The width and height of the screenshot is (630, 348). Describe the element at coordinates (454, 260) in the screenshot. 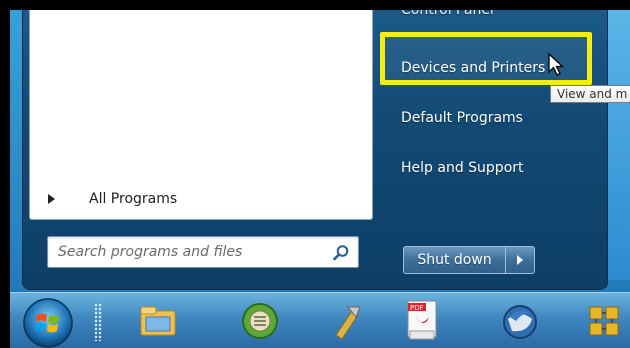

I see `shutdown-button: Shut down` at that location.